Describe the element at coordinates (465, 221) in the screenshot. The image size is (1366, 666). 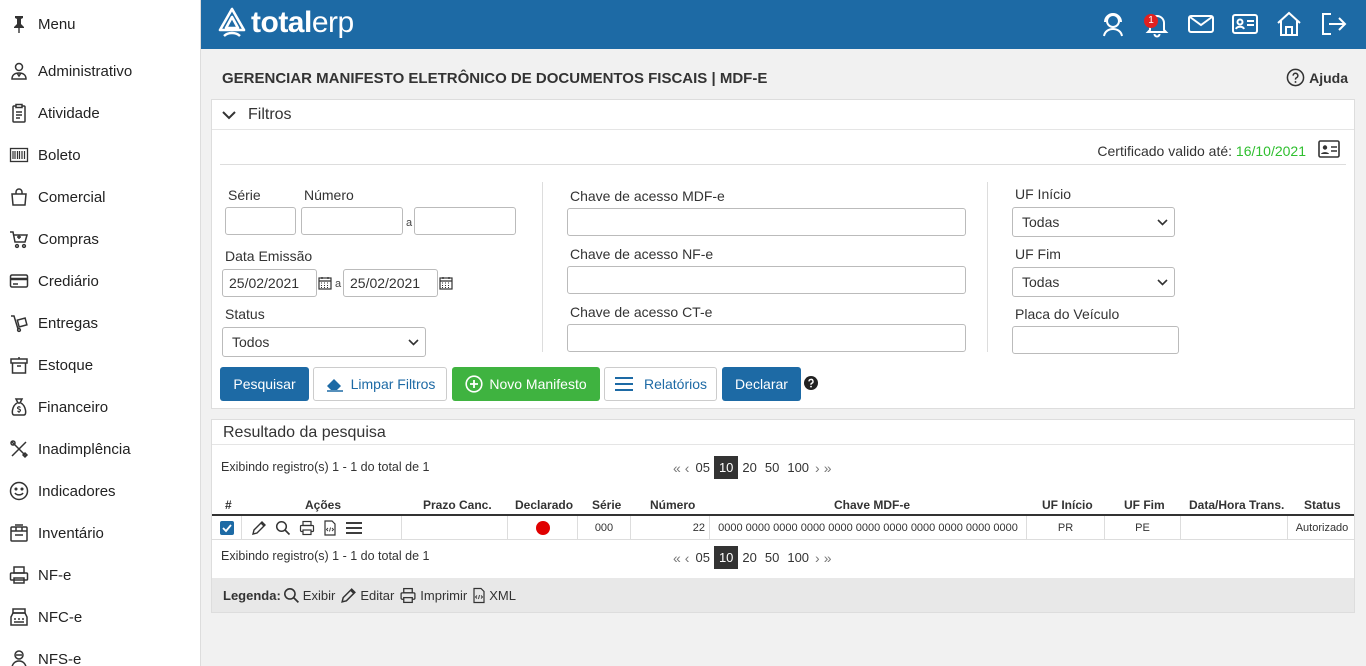
I see `numero-fim-input` at that location.